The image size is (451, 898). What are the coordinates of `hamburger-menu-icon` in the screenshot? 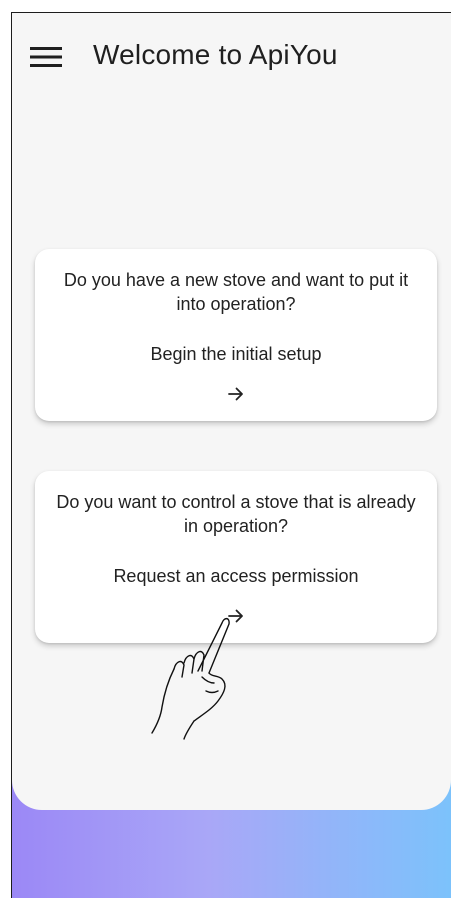 It's located at (46, 57).